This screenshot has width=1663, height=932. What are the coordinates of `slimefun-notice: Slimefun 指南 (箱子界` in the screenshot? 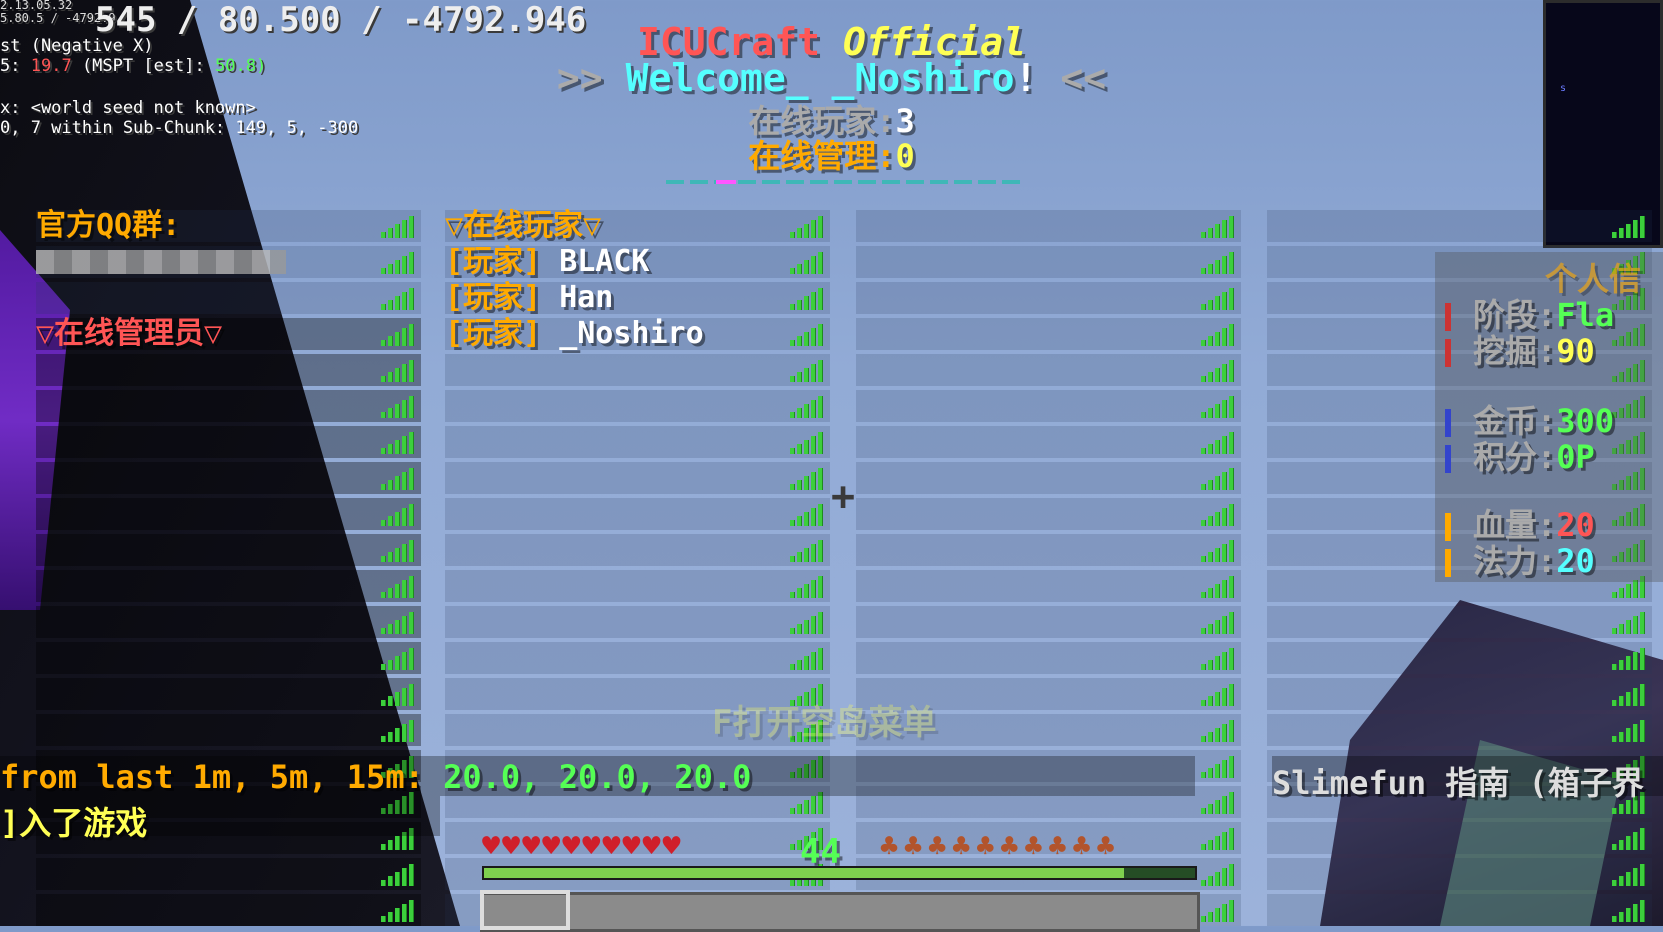 It's located at (1467, 779).